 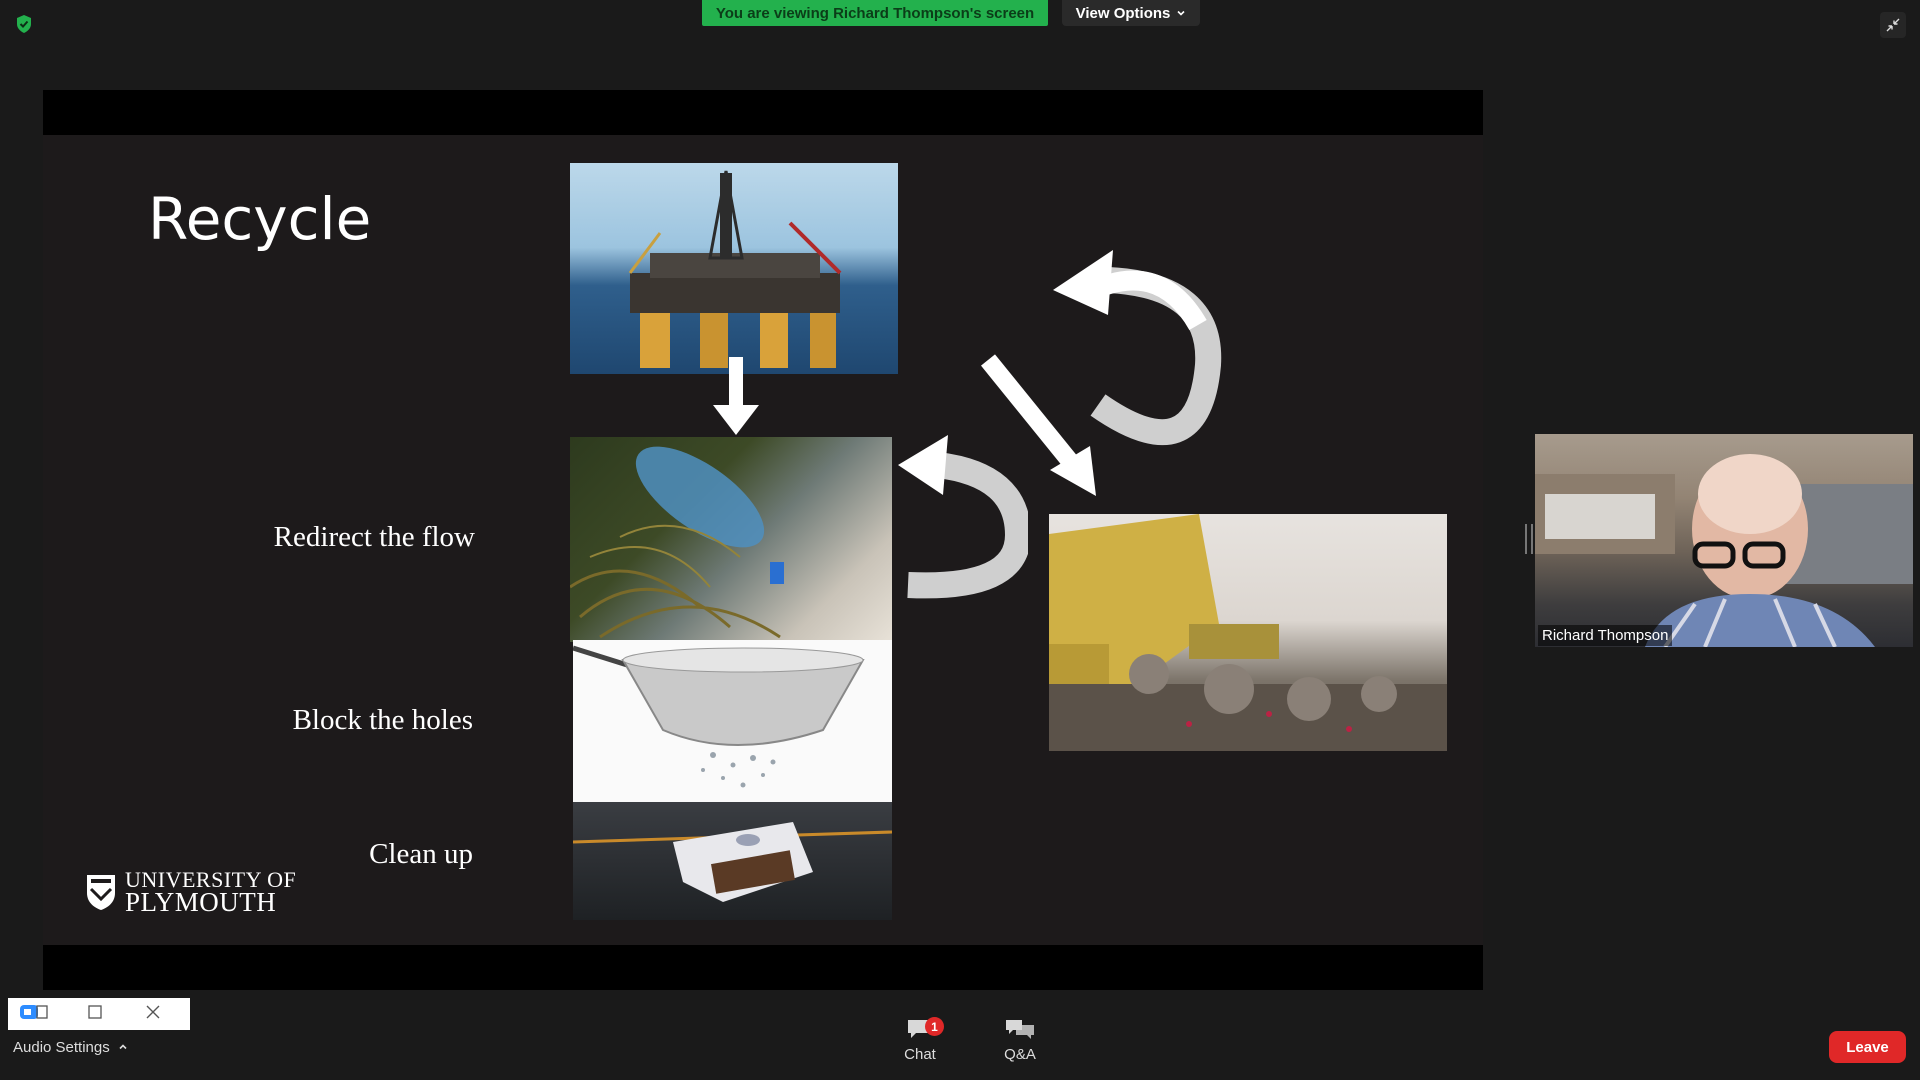 What do you see at coordinates (95, 1014) in the screenshot?
I see `maximize-icon` at bounding box center [95, 1014].